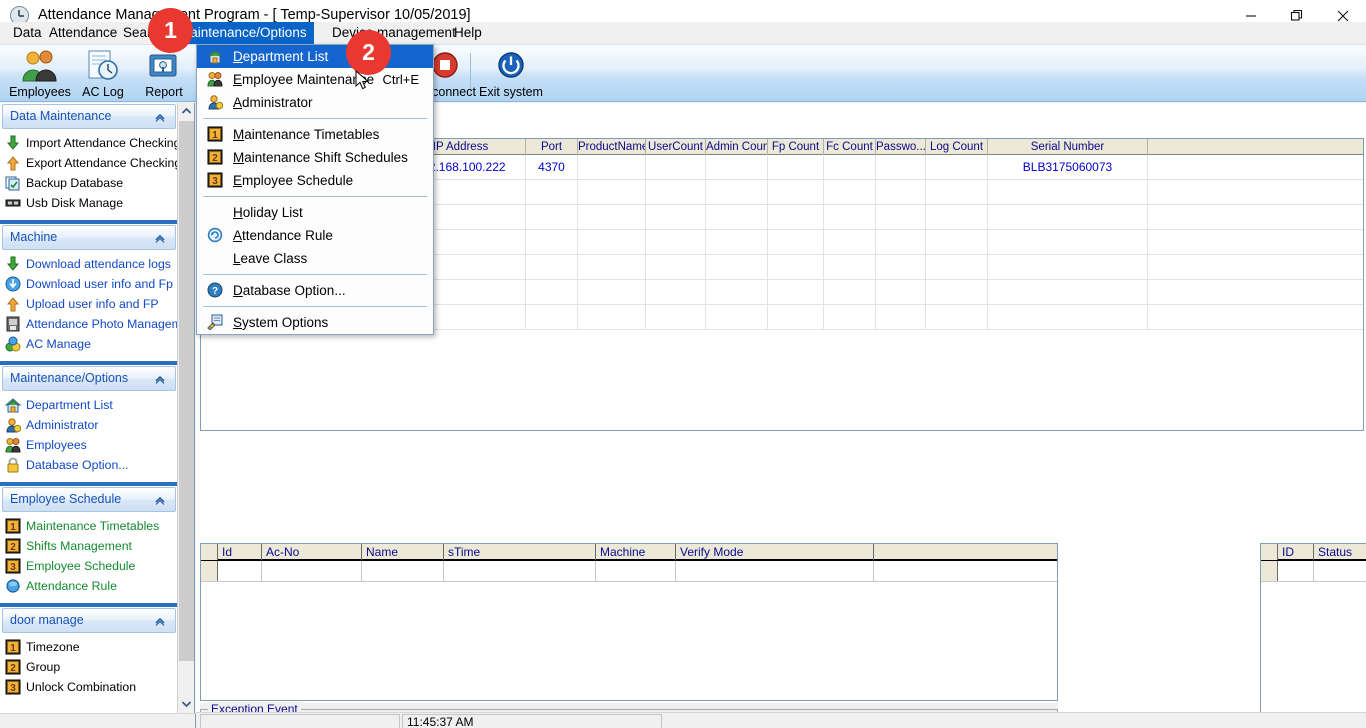 The width and height of the screenshot is (1366, 728). What do you see at coordinates (315, 79) in the screenshot?
I see `menu-item-employee-maintenance: Employee Maintenance Ctrl+E` at bounding box center [315, 79].